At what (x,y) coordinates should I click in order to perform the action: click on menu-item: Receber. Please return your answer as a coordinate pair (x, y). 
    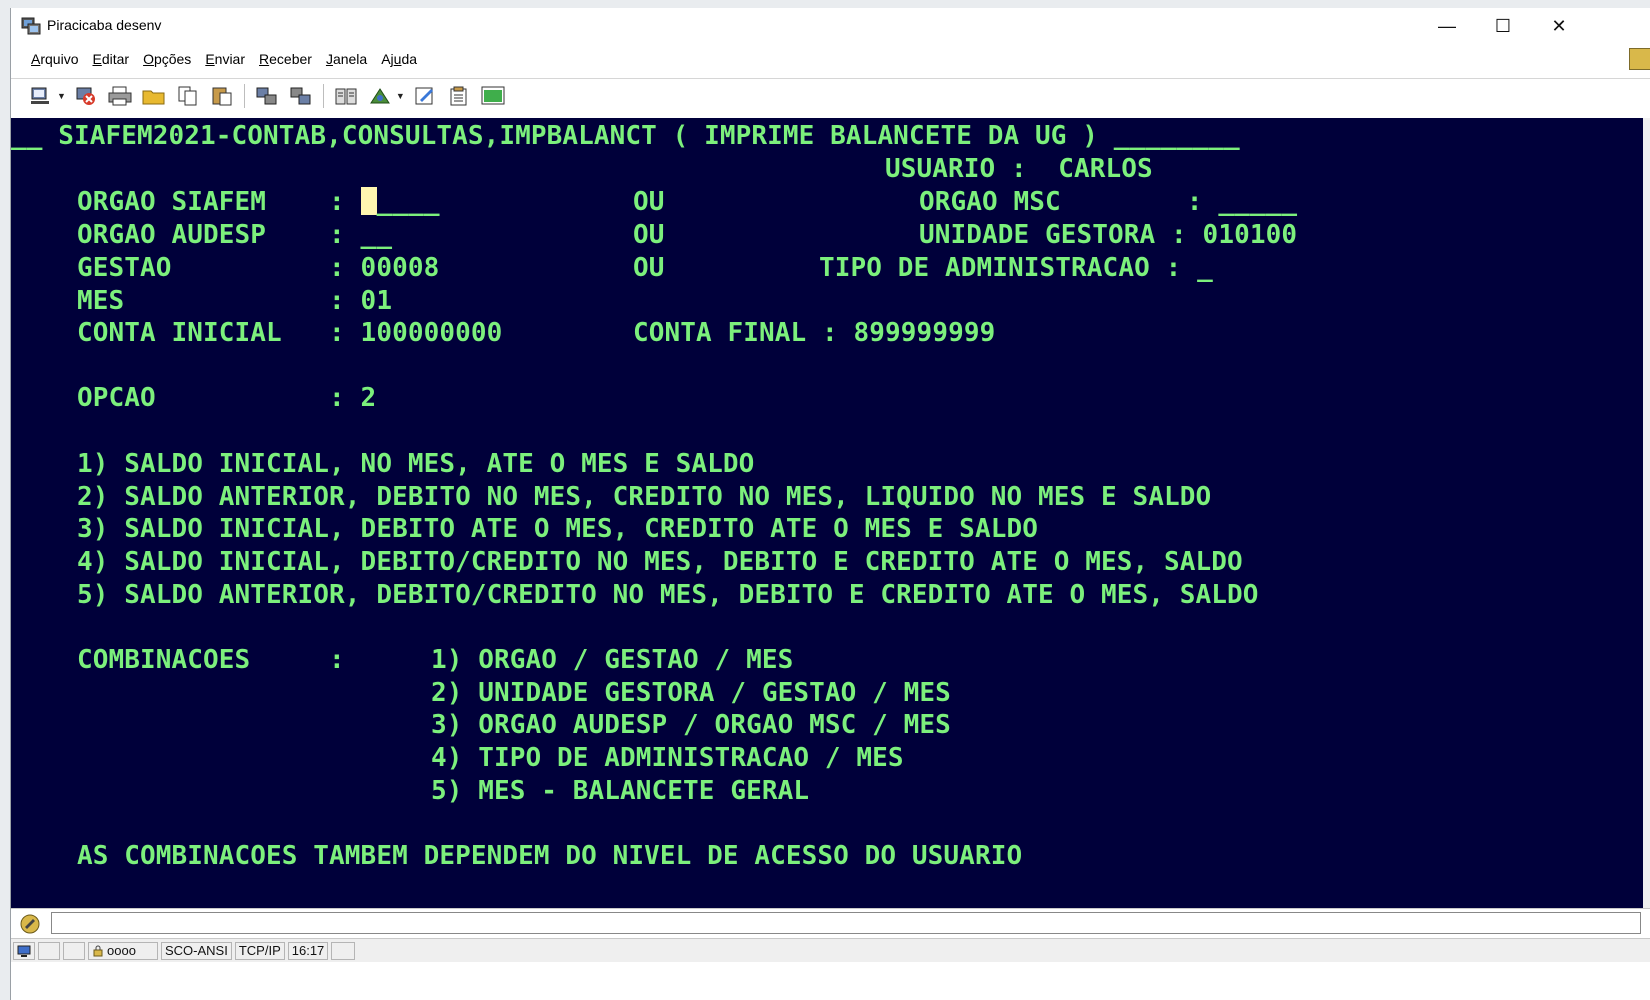
    Looking at the image, I should click on (285, 59).